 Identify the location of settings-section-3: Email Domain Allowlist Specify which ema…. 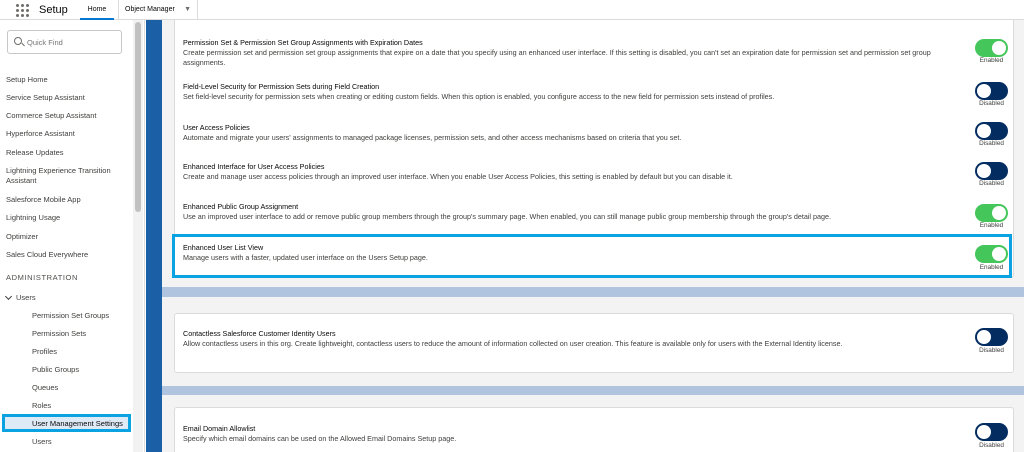
(593, 423).